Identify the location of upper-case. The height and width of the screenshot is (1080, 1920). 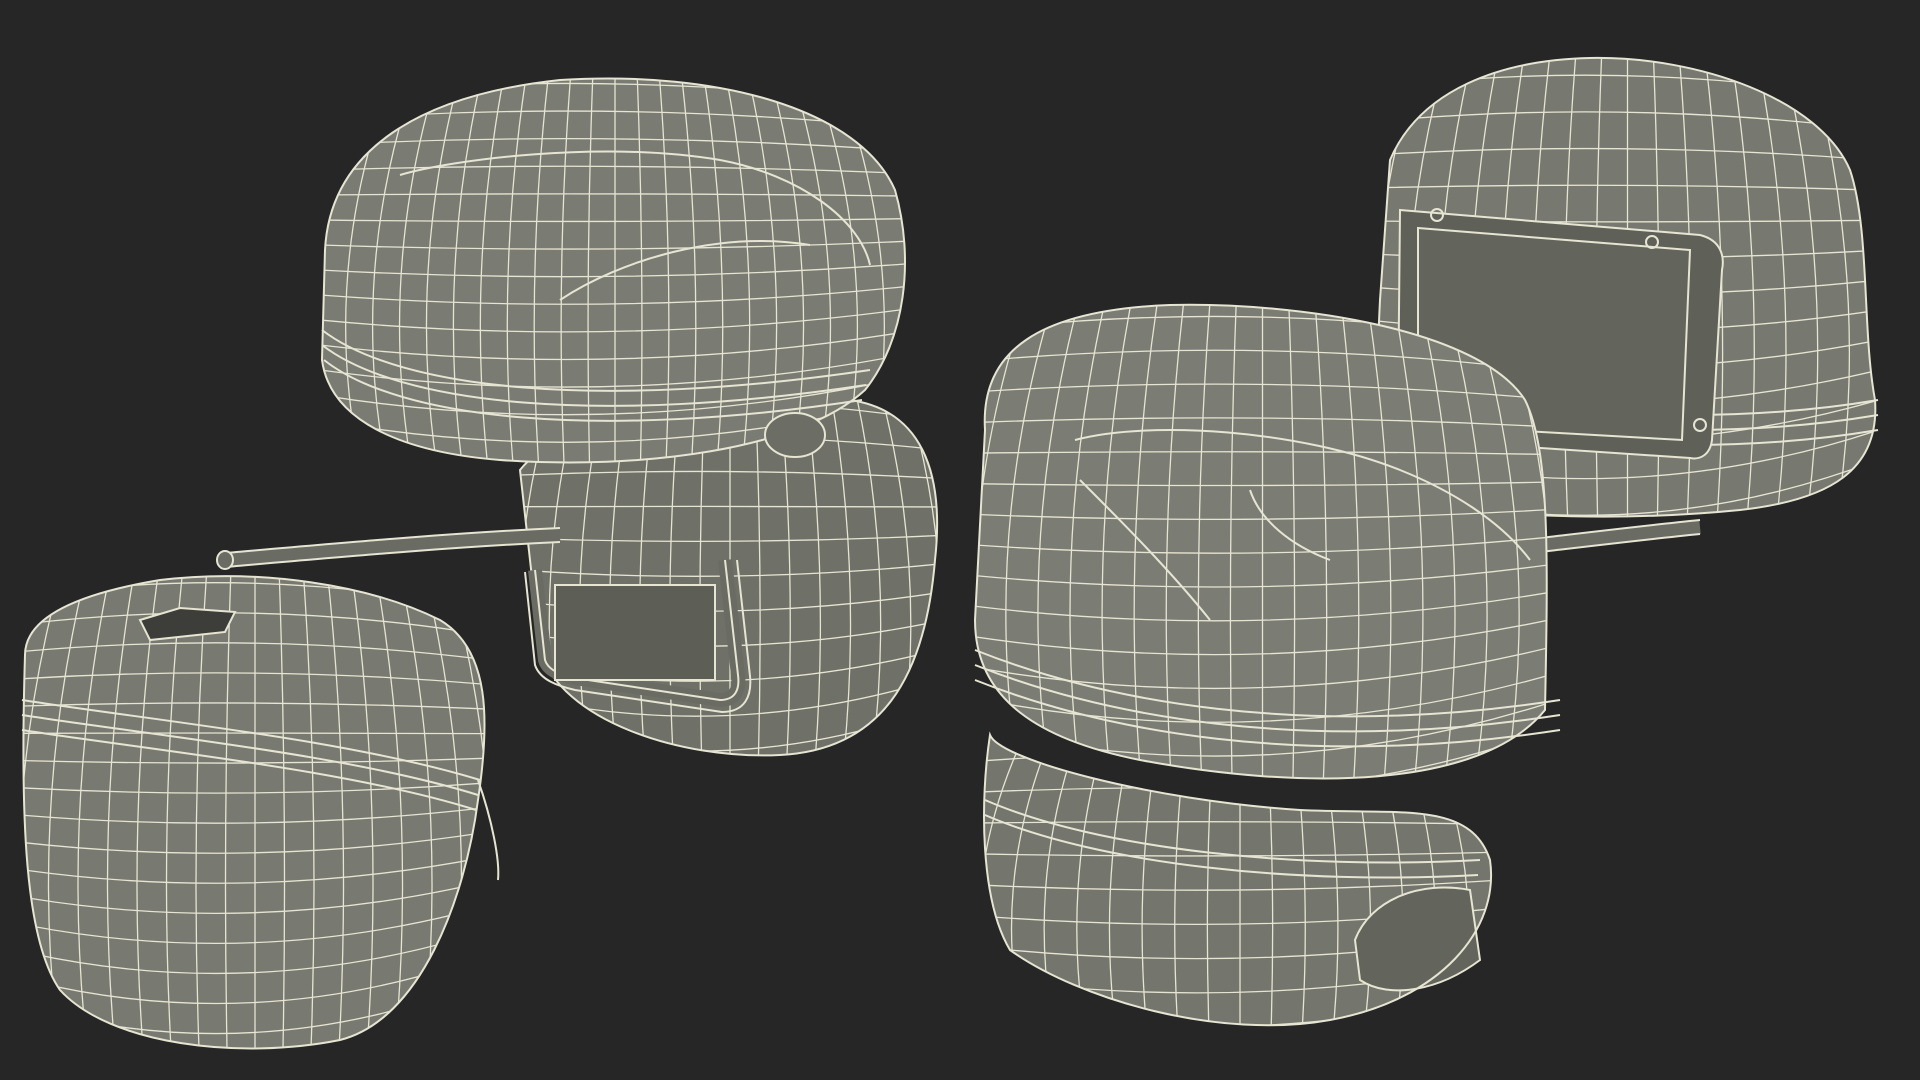
(1267, 541).